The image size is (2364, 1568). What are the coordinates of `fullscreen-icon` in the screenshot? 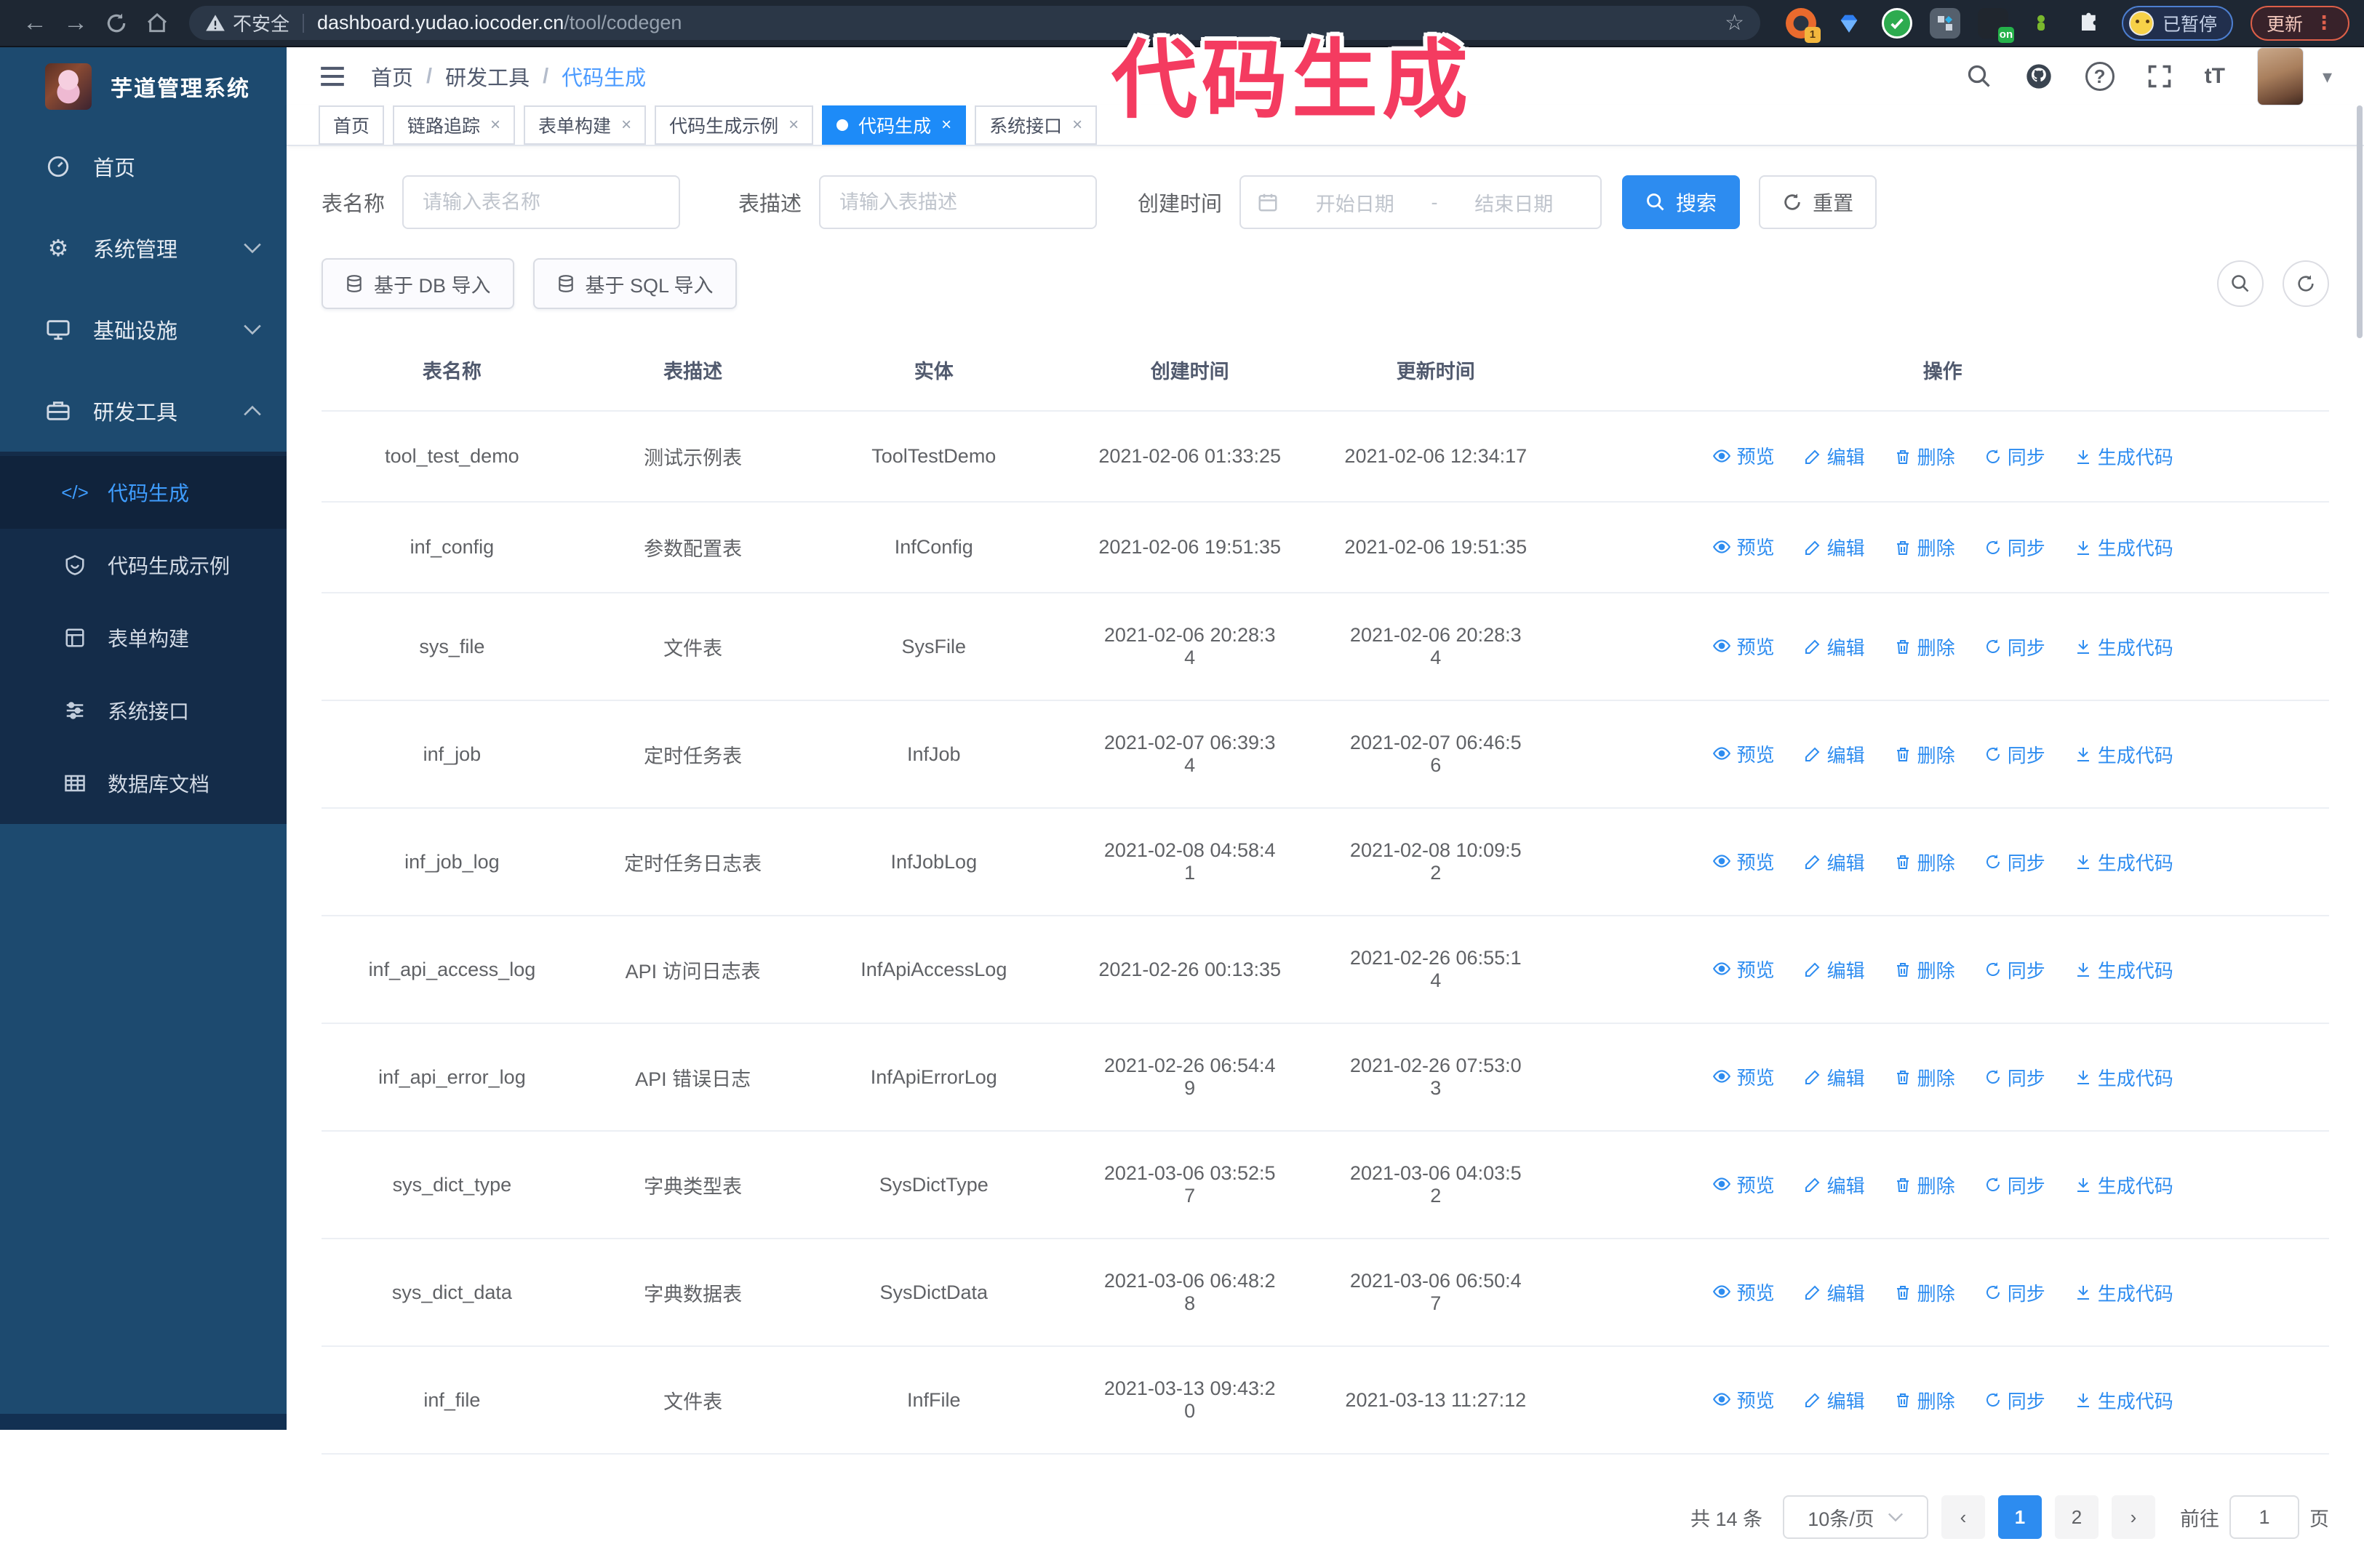 It's located at (2160, 76).